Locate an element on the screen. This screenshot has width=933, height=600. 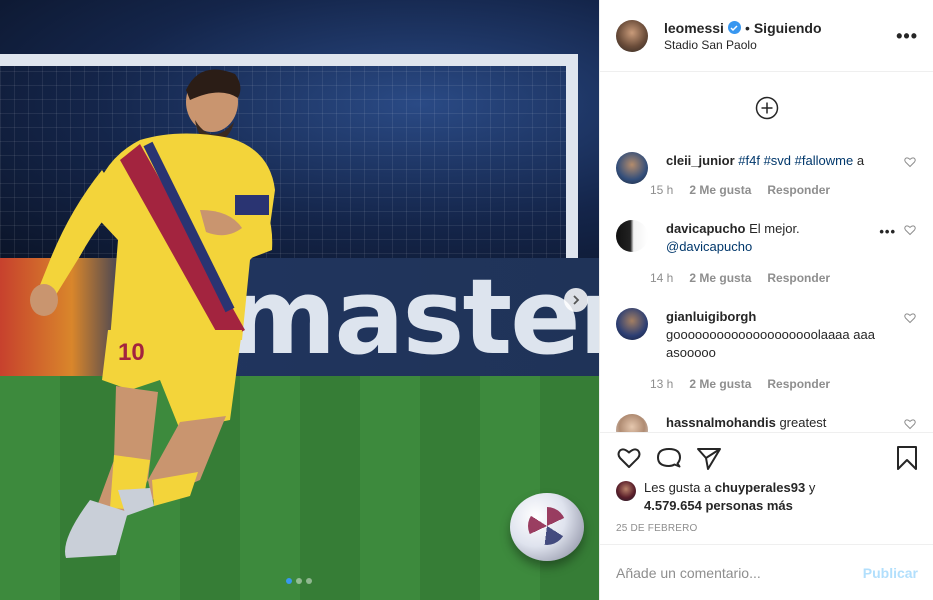
comment-time: 13 h is located at coordinates (661, 384).